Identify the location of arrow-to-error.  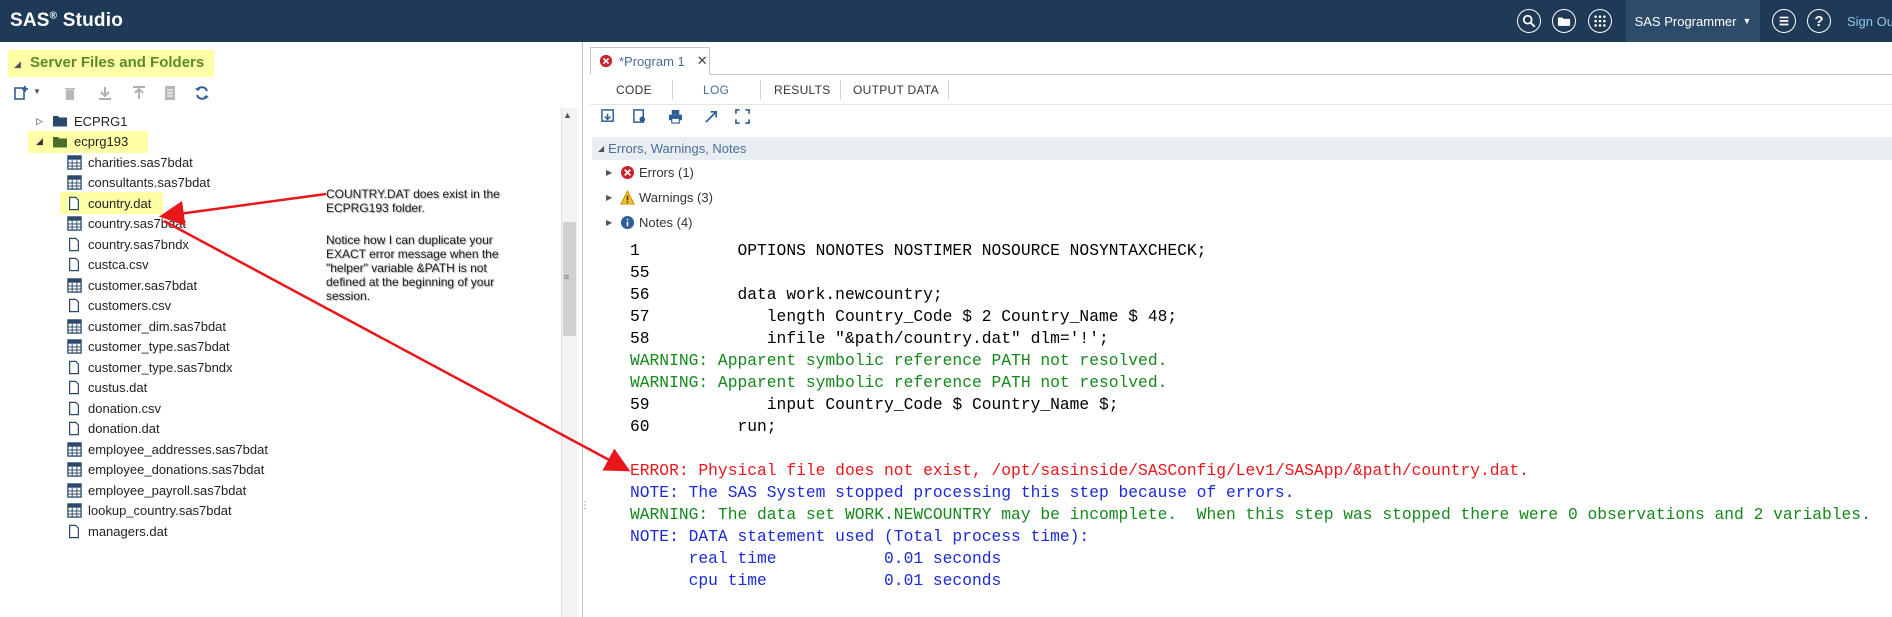
(397, 345).